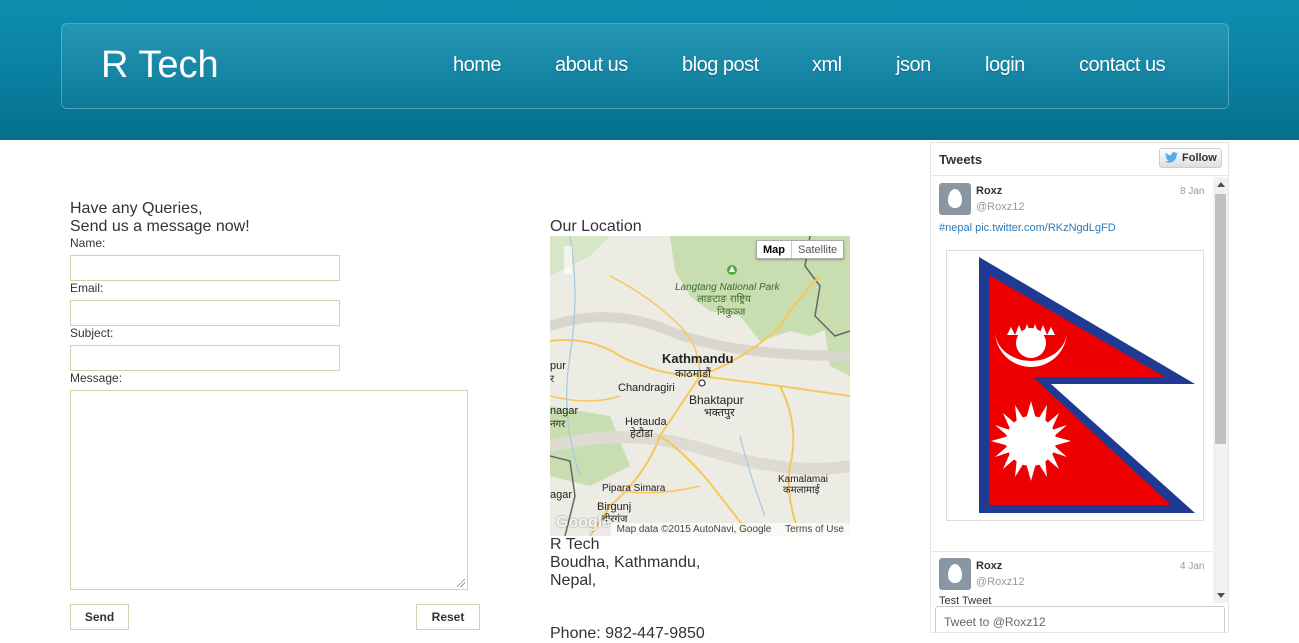 The image size is (1299, 643). Describe the element at coordinates (583, 523) in the screenshot. I see `google-logo: Google` at that location.